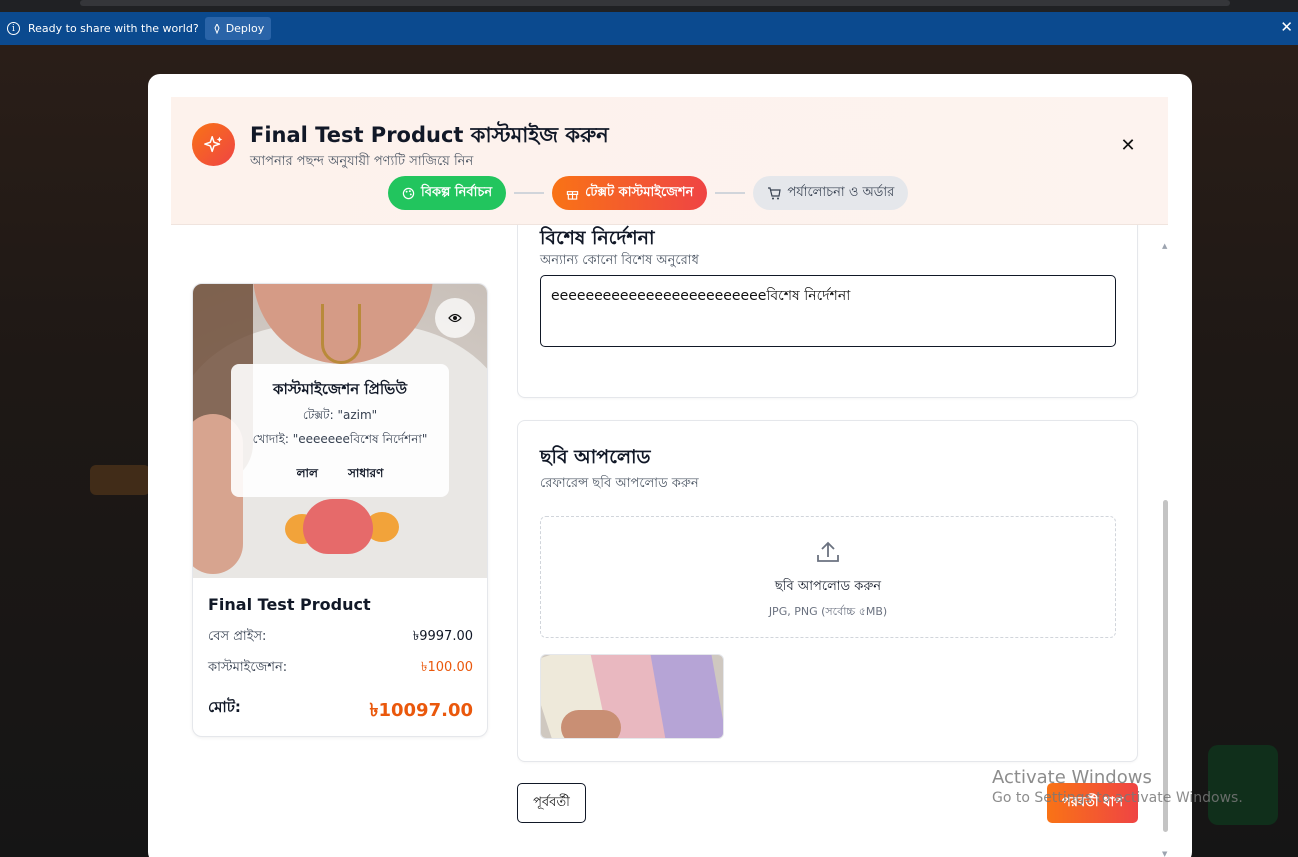  I want to click on upload-dropzone: ছবি আপলোড করুন JPG, PNG (সর্বোচ্চ ৫MB), so click(828, 577).